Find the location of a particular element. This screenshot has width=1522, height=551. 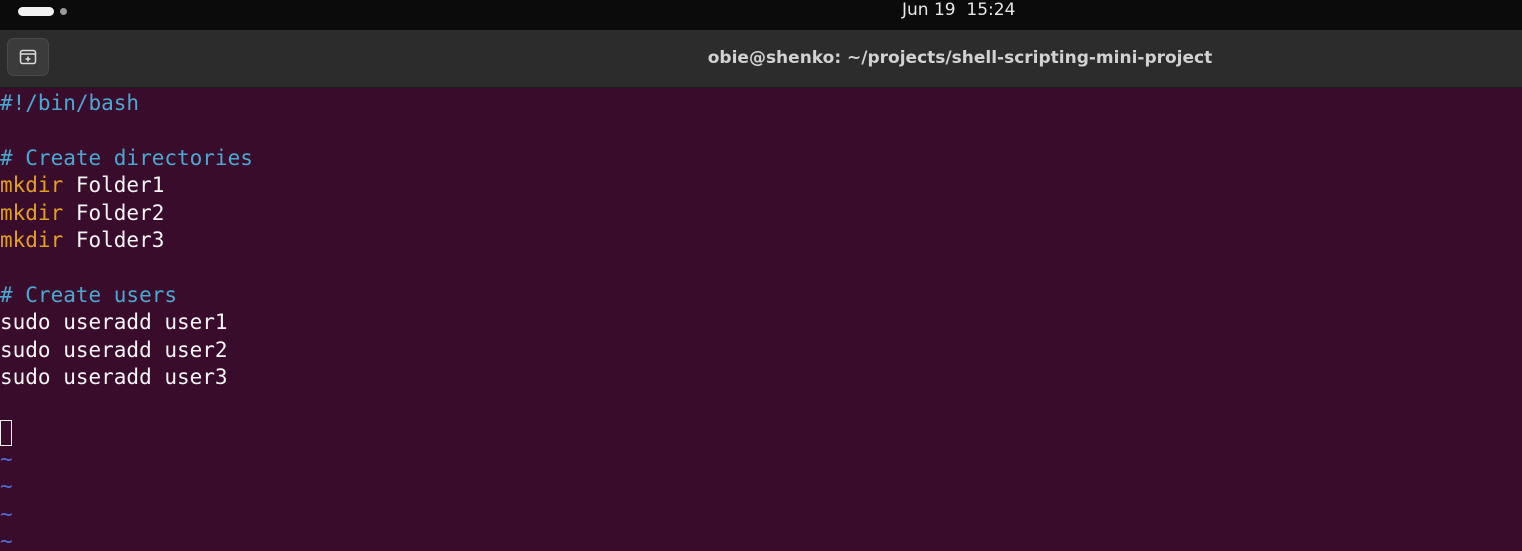

activities-indicator is located at coordinates (42, 11).